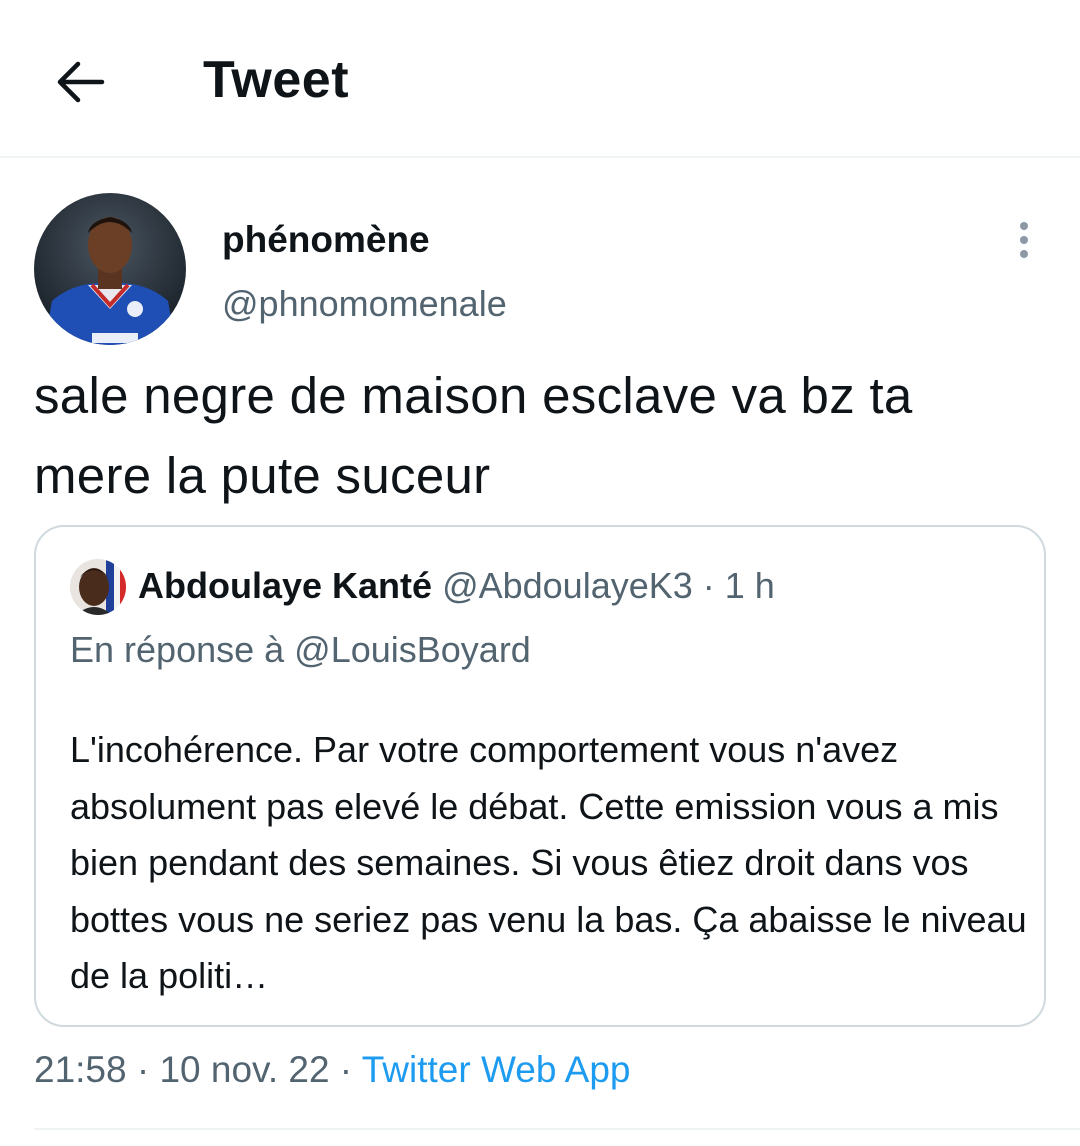 This screenshot has width=1080, height=1146. What do you see at coordinates (276, 80) in the screenshot?
I see `page-title: Tweet` at bounding box center [276, 80].